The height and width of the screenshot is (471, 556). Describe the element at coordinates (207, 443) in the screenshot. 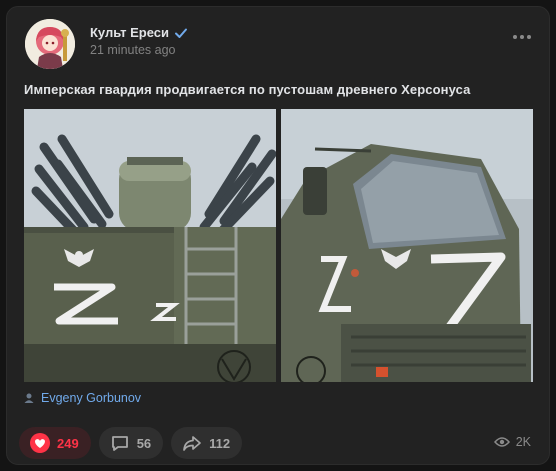

I see `share-button: 112` at that location.